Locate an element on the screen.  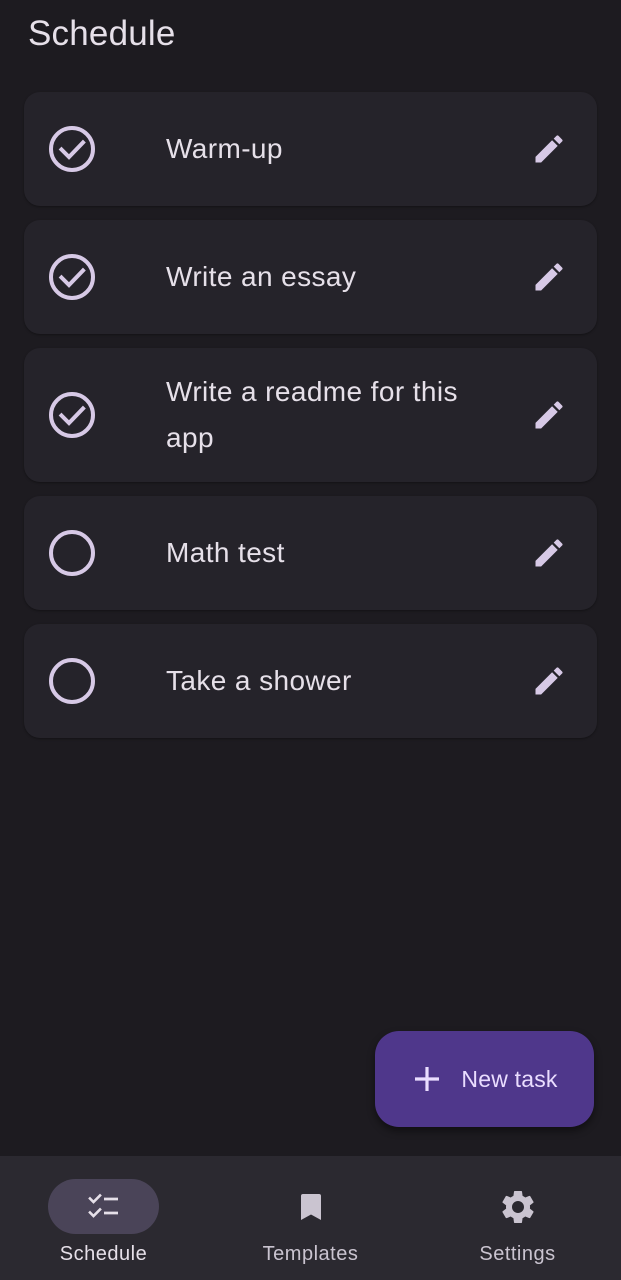
task-card: Write a readme for this app is located at coordinates (310, 415).